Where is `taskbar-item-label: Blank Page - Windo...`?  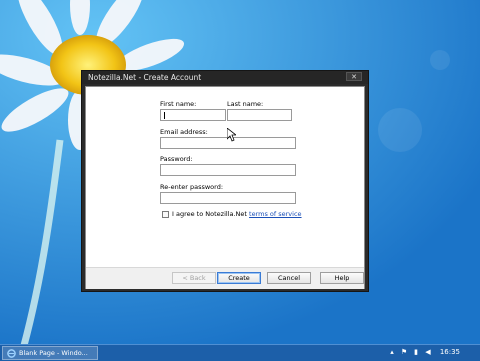
taskbar-item-label: Blank Page - Windo... is located at coordinates (53, 353).